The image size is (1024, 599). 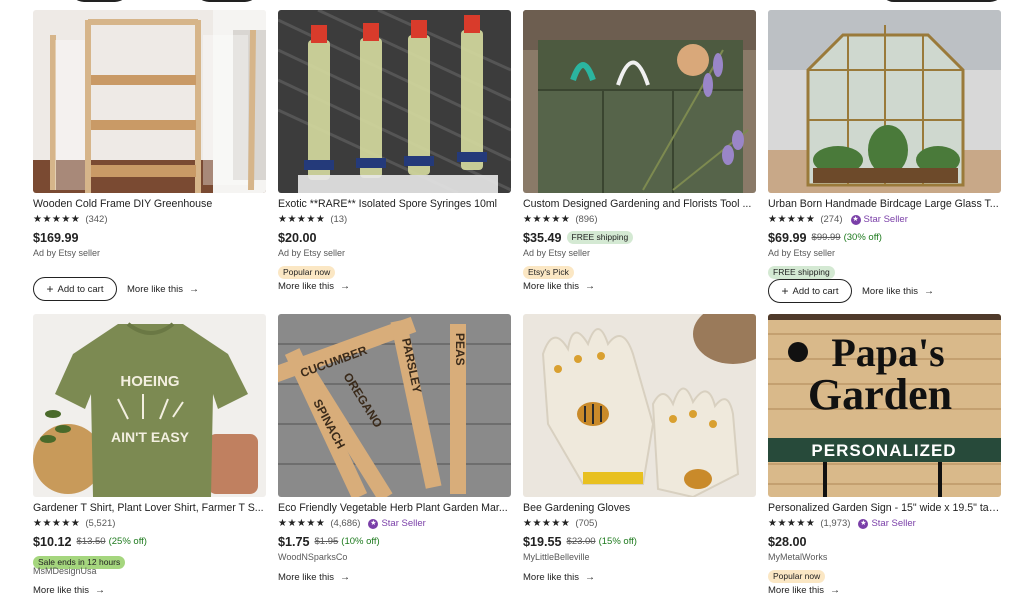 What do you see at coordinates (149, 204) in the screenshot?
I see `listing-title: Wooden Cold Frame DIY Greenhouse` at bounding box center [149, 204].